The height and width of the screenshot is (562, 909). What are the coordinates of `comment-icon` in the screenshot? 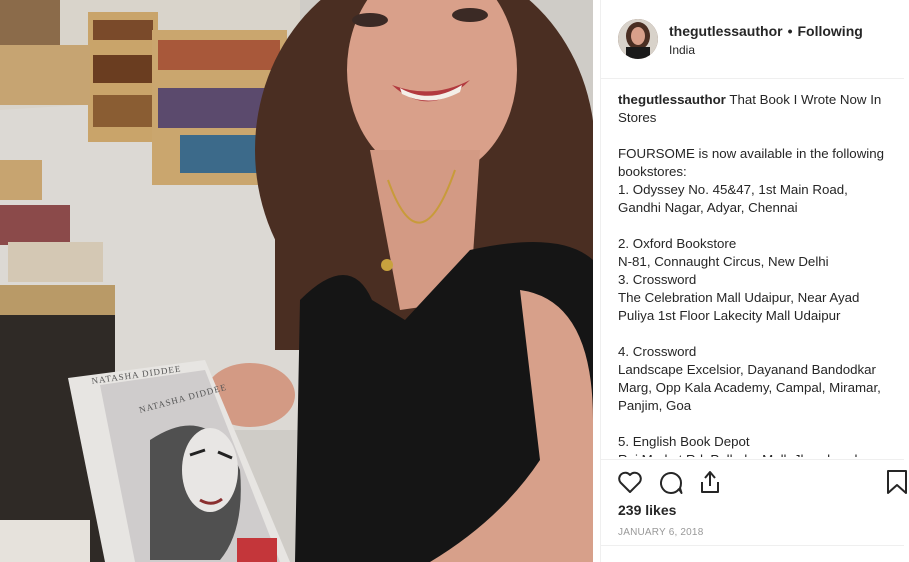 It's located at (671, 482).